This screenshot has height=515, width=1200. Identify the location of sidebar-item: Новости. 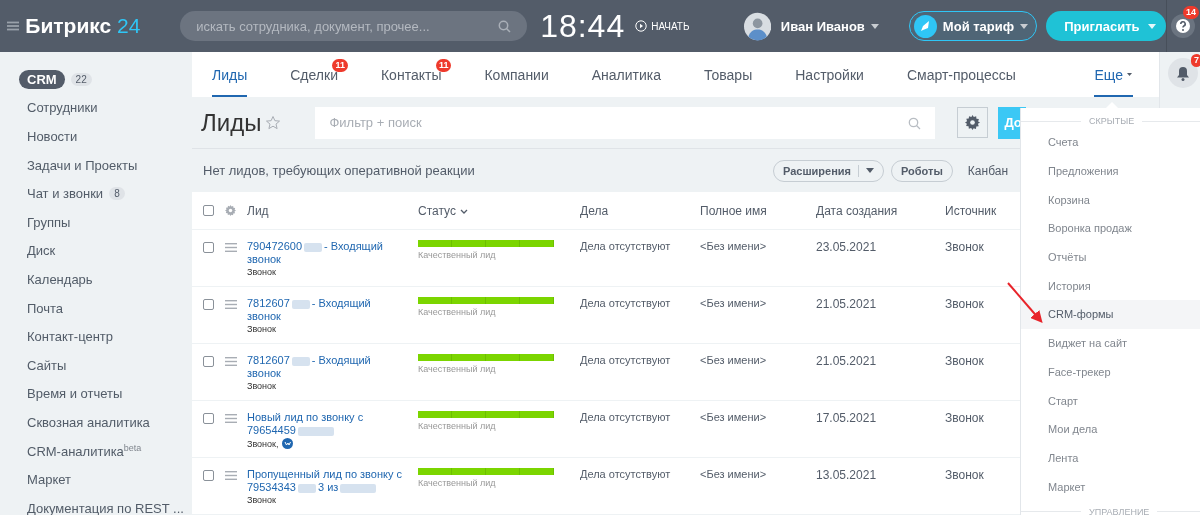
(96, 136).